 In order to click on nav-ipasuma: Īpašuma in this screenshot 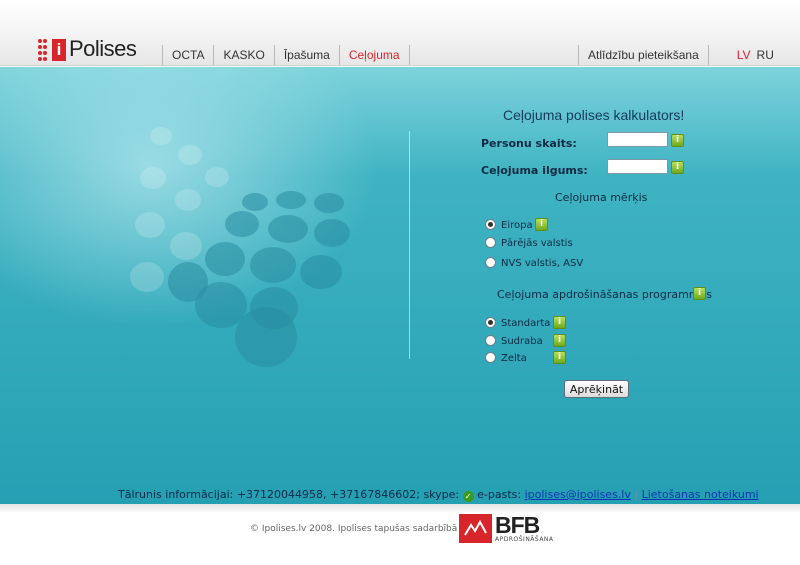, I will do `click(306, 55)`.